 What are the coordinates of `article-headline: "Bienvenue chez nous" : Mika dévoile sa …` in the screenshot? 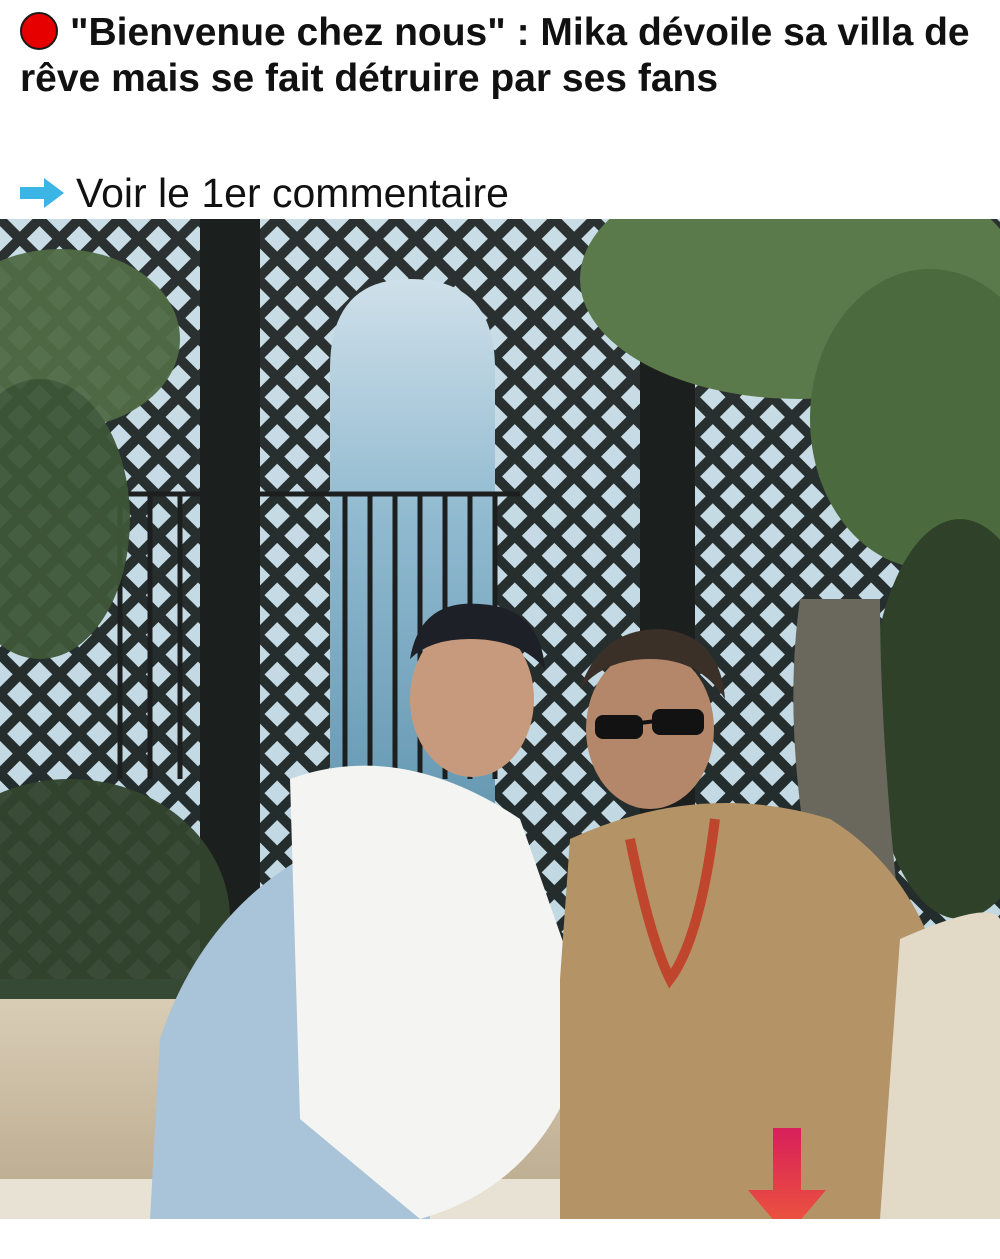 It's located at (500, 56).